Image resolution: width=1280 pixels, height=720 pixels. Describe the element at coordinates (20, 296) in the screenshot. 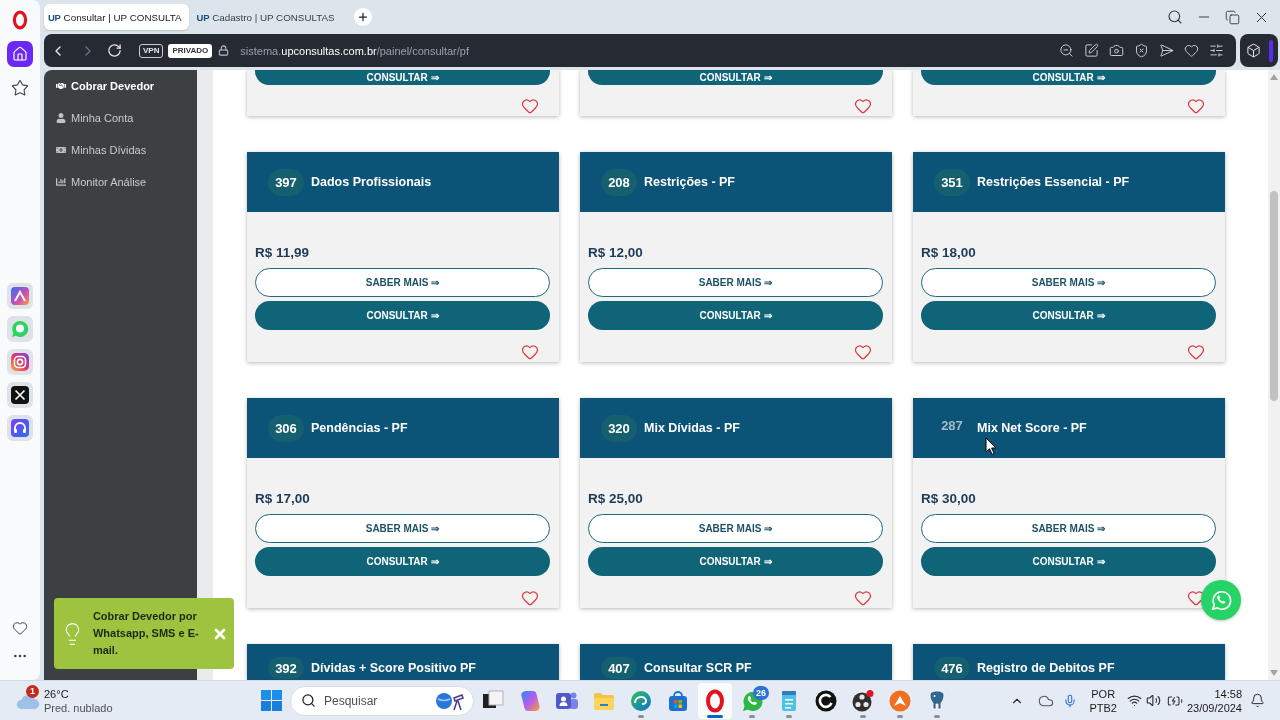

I see `gradient-triangle-app-icon` at that location.